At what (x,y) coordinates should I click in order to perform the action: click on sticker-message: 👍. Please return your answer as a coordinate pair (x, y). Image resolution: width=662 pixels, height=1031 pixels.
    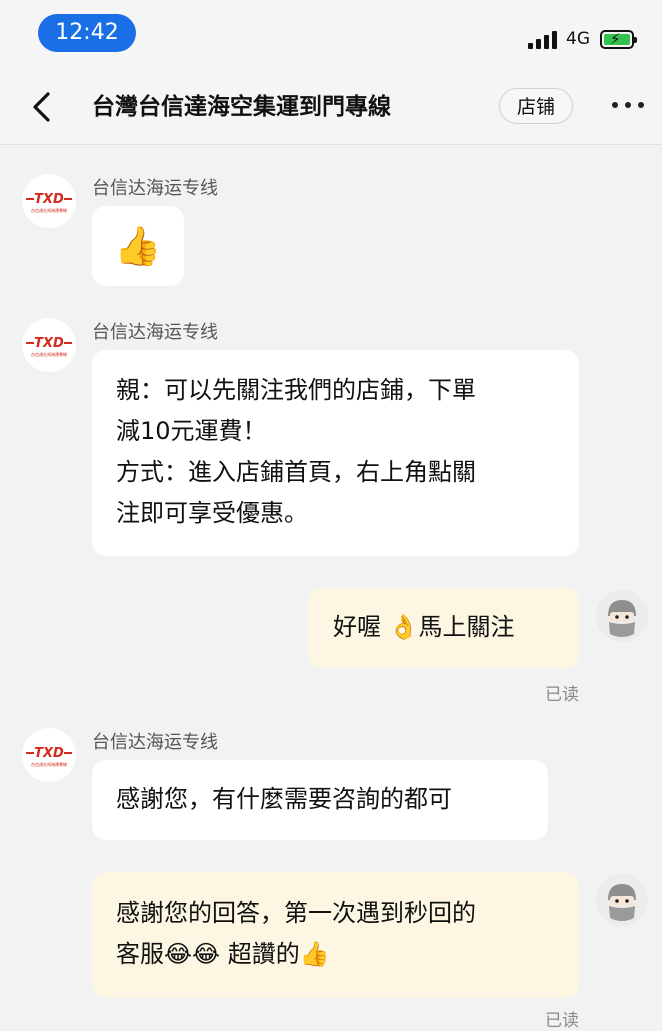
    Looking at the image, I should click on (138, 246).